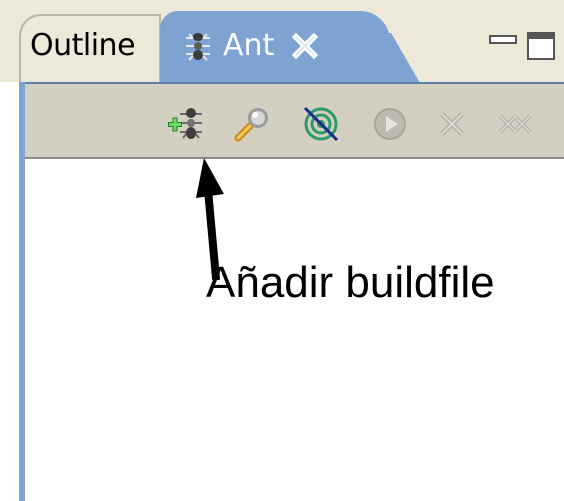 The height and width of the screenshot is (501, 564). Describe the element at coordinates (186, 124) in the screenshot. I see `add-buildfile-icon` at that location.